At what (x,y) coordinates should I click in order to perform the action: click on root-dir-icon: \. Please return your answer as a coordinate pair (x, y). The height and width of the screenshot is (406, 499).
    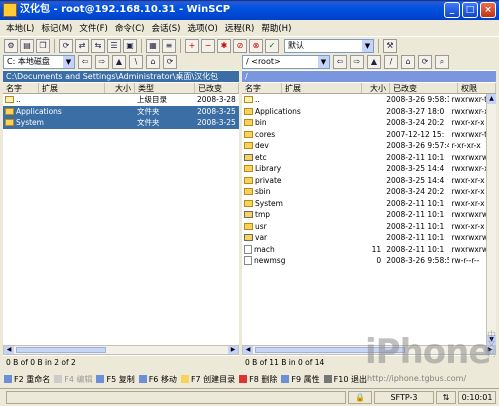
    Looking at the image, I should click on (136, 62).